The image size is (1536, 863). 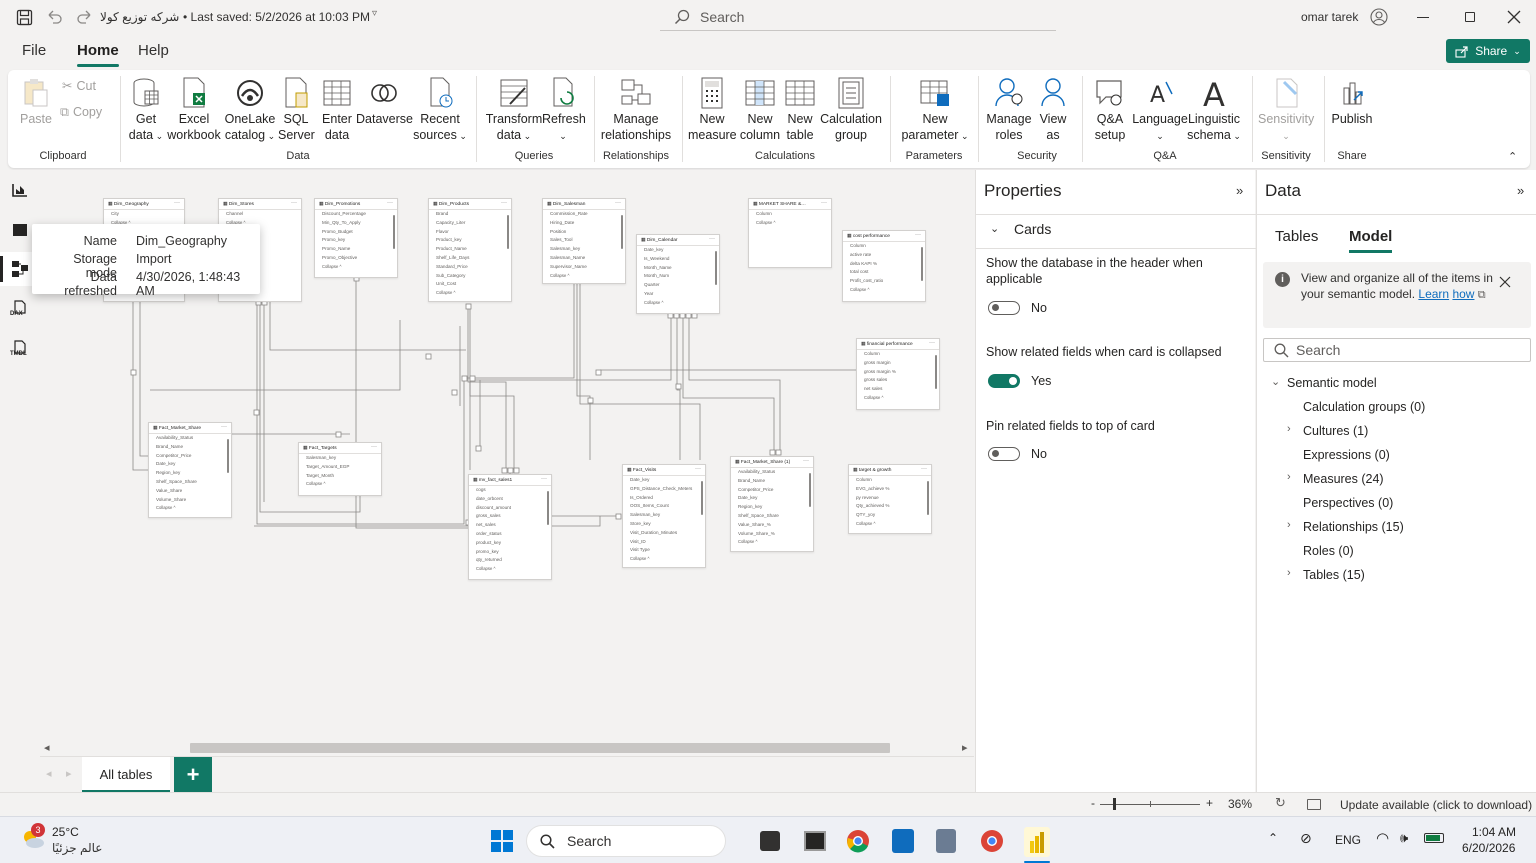 What do you see at coordinates (470, 214) in the screenshot?
I see `table-field: Brand` at bounding box center [470, 214].